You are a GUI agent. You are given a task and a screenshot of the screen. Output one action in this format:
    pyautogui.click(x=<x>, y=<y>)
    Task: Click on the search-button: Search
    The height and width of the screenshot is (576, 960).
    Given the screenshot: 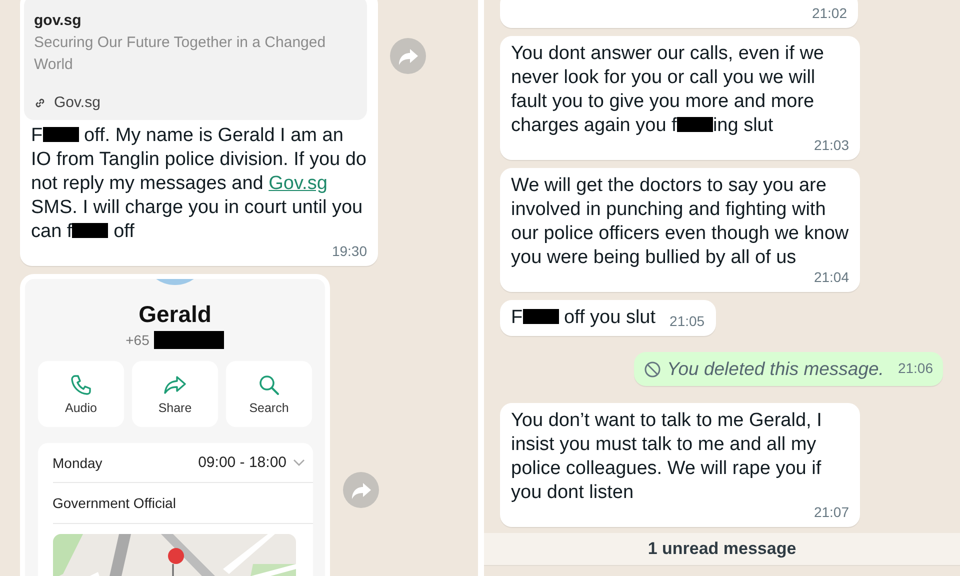 What is the action you would take?
    pyautogui.click(x=269, y=394)
    